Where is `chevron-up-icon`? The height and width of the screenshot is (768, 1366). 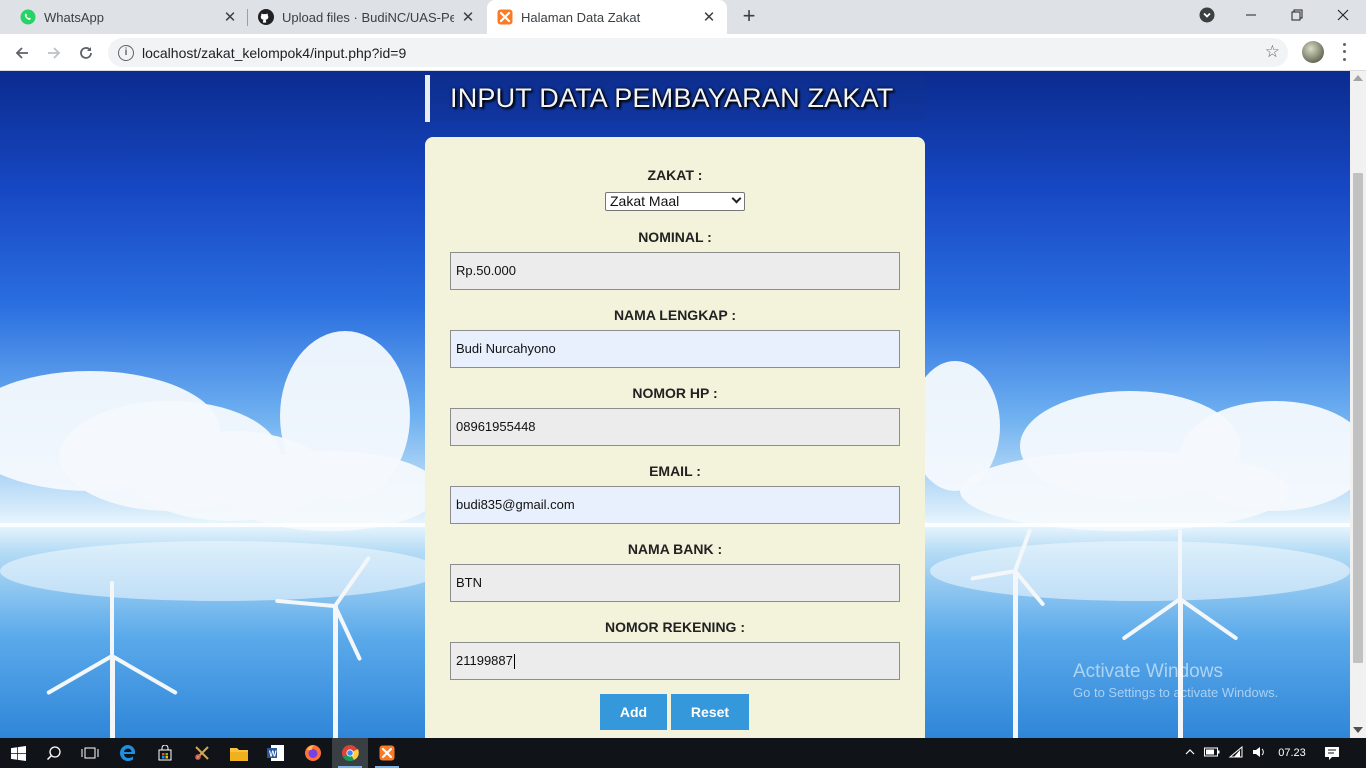 chevron-up-icon is located at coordinates (1190, 753).